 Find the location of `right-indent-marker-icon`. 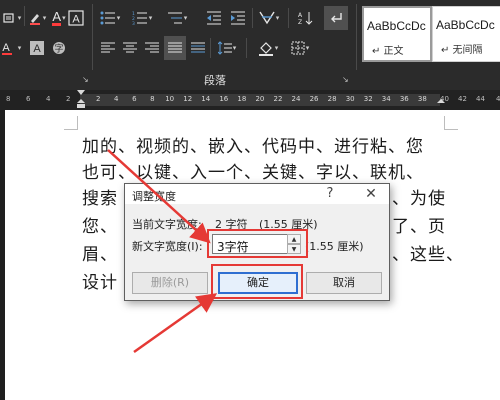

right-indent-marker-icon is located at coordinates (441, 100).